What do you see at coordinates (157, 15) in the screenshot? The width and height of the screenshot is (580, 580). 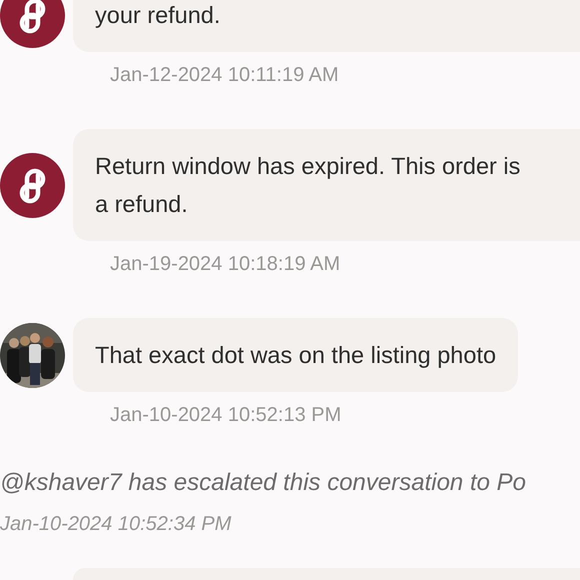 I see `message-text: your refund.` at bounding box center [157, 15].